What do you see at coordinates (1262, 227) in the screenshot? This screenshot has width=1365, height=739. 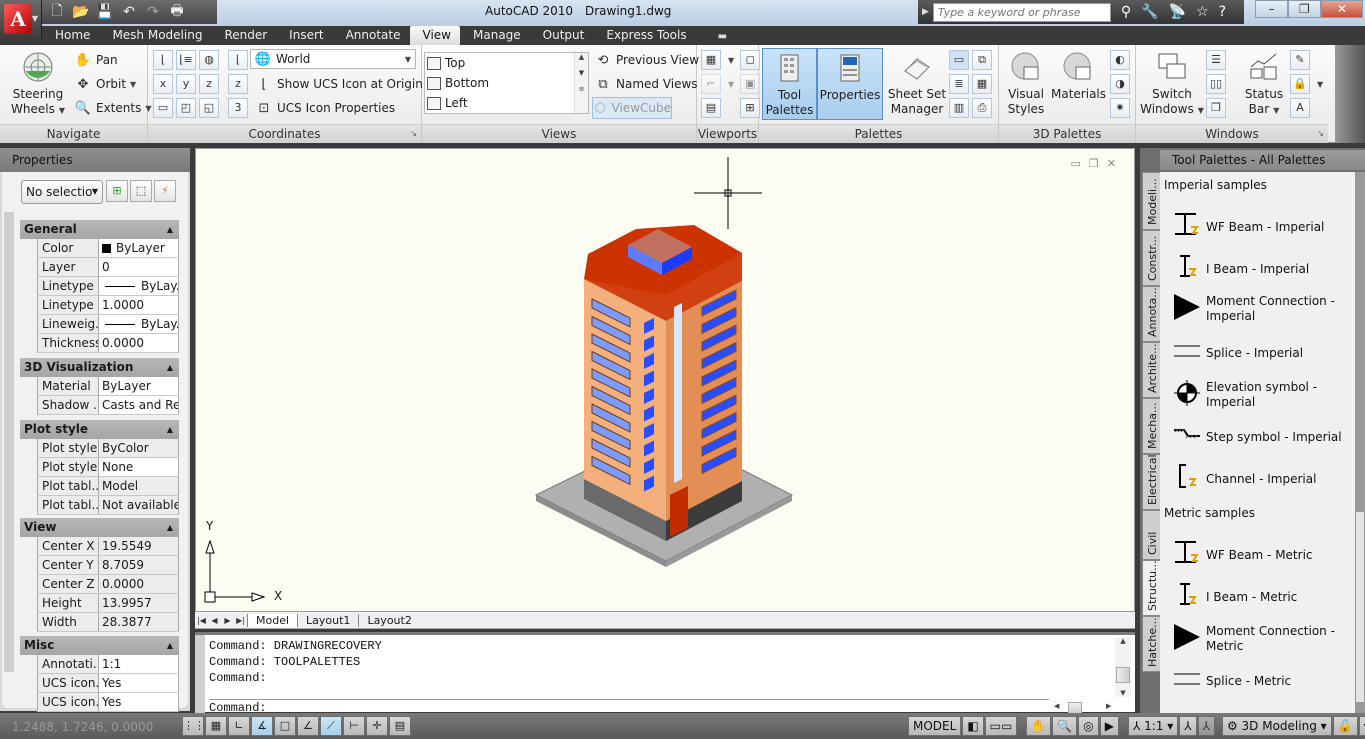 I see `palette-tool-item: WF Beam - Imperial` at bounding box center [1262, 227].